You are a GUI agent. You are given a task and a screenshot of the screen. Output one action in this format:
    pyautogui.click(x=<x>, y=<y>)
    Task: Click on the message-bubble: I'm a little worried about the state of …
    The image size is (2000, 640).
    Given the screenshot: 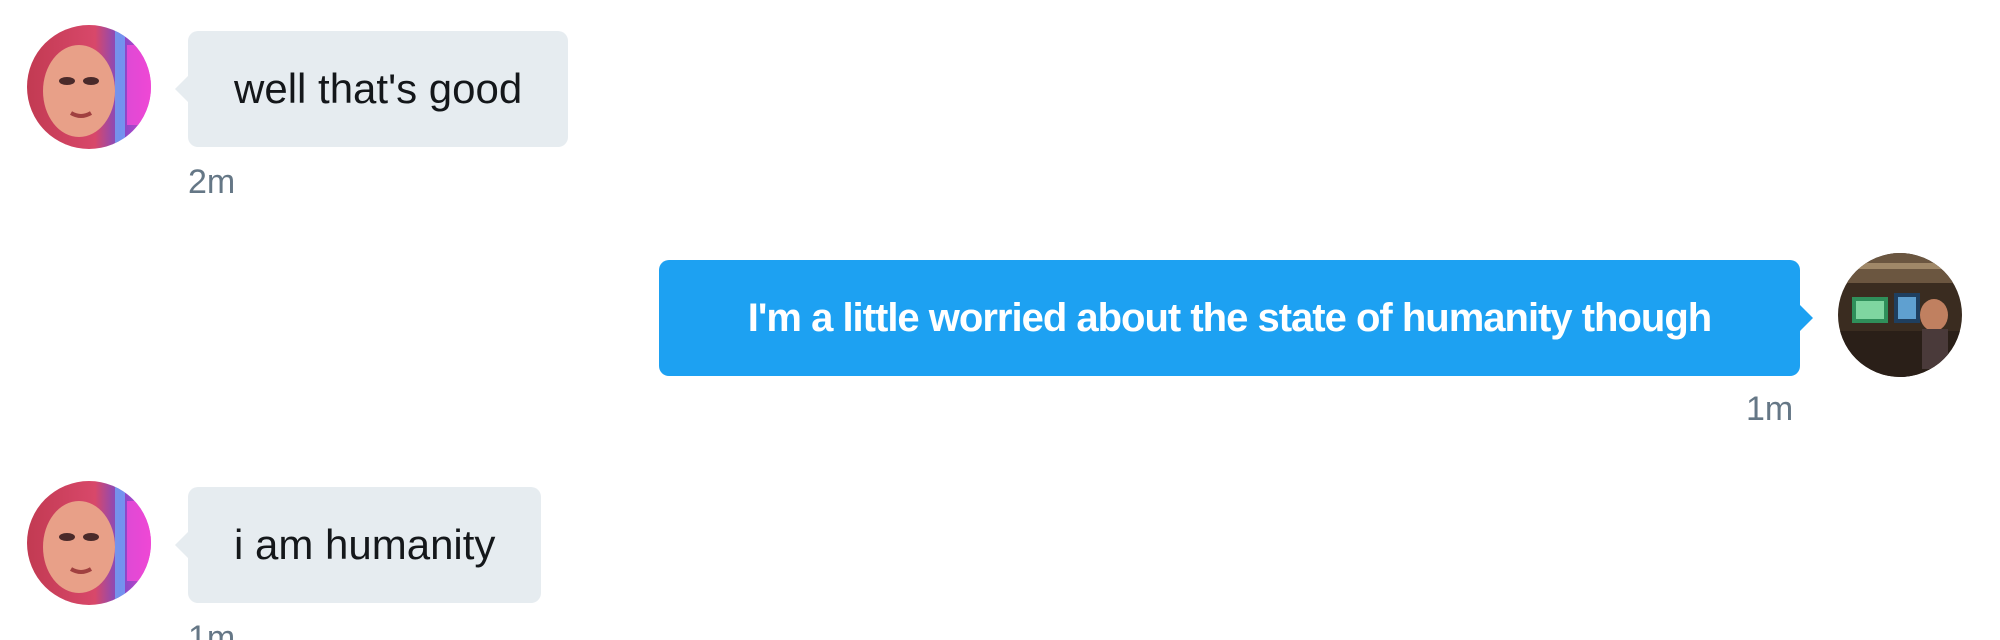 What is the action you would take?
    pyautogui.click(x=1236, y=318)
    